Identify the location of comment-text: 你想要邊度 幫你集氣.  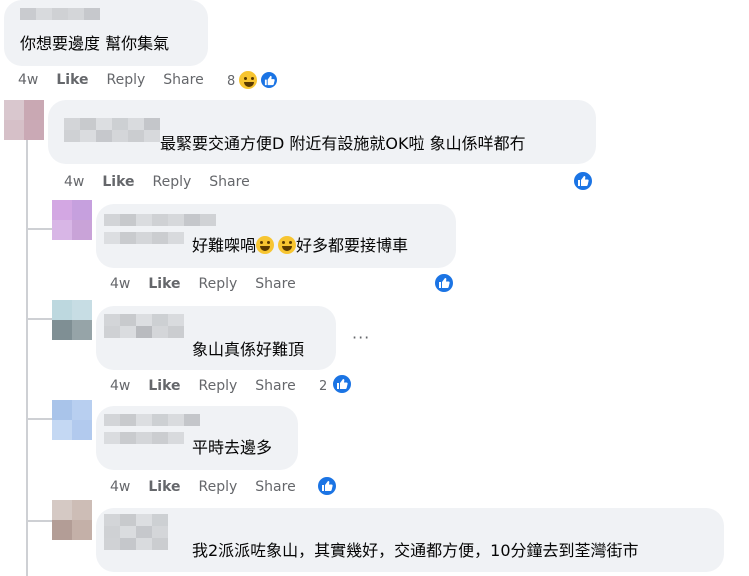
(95, 43).